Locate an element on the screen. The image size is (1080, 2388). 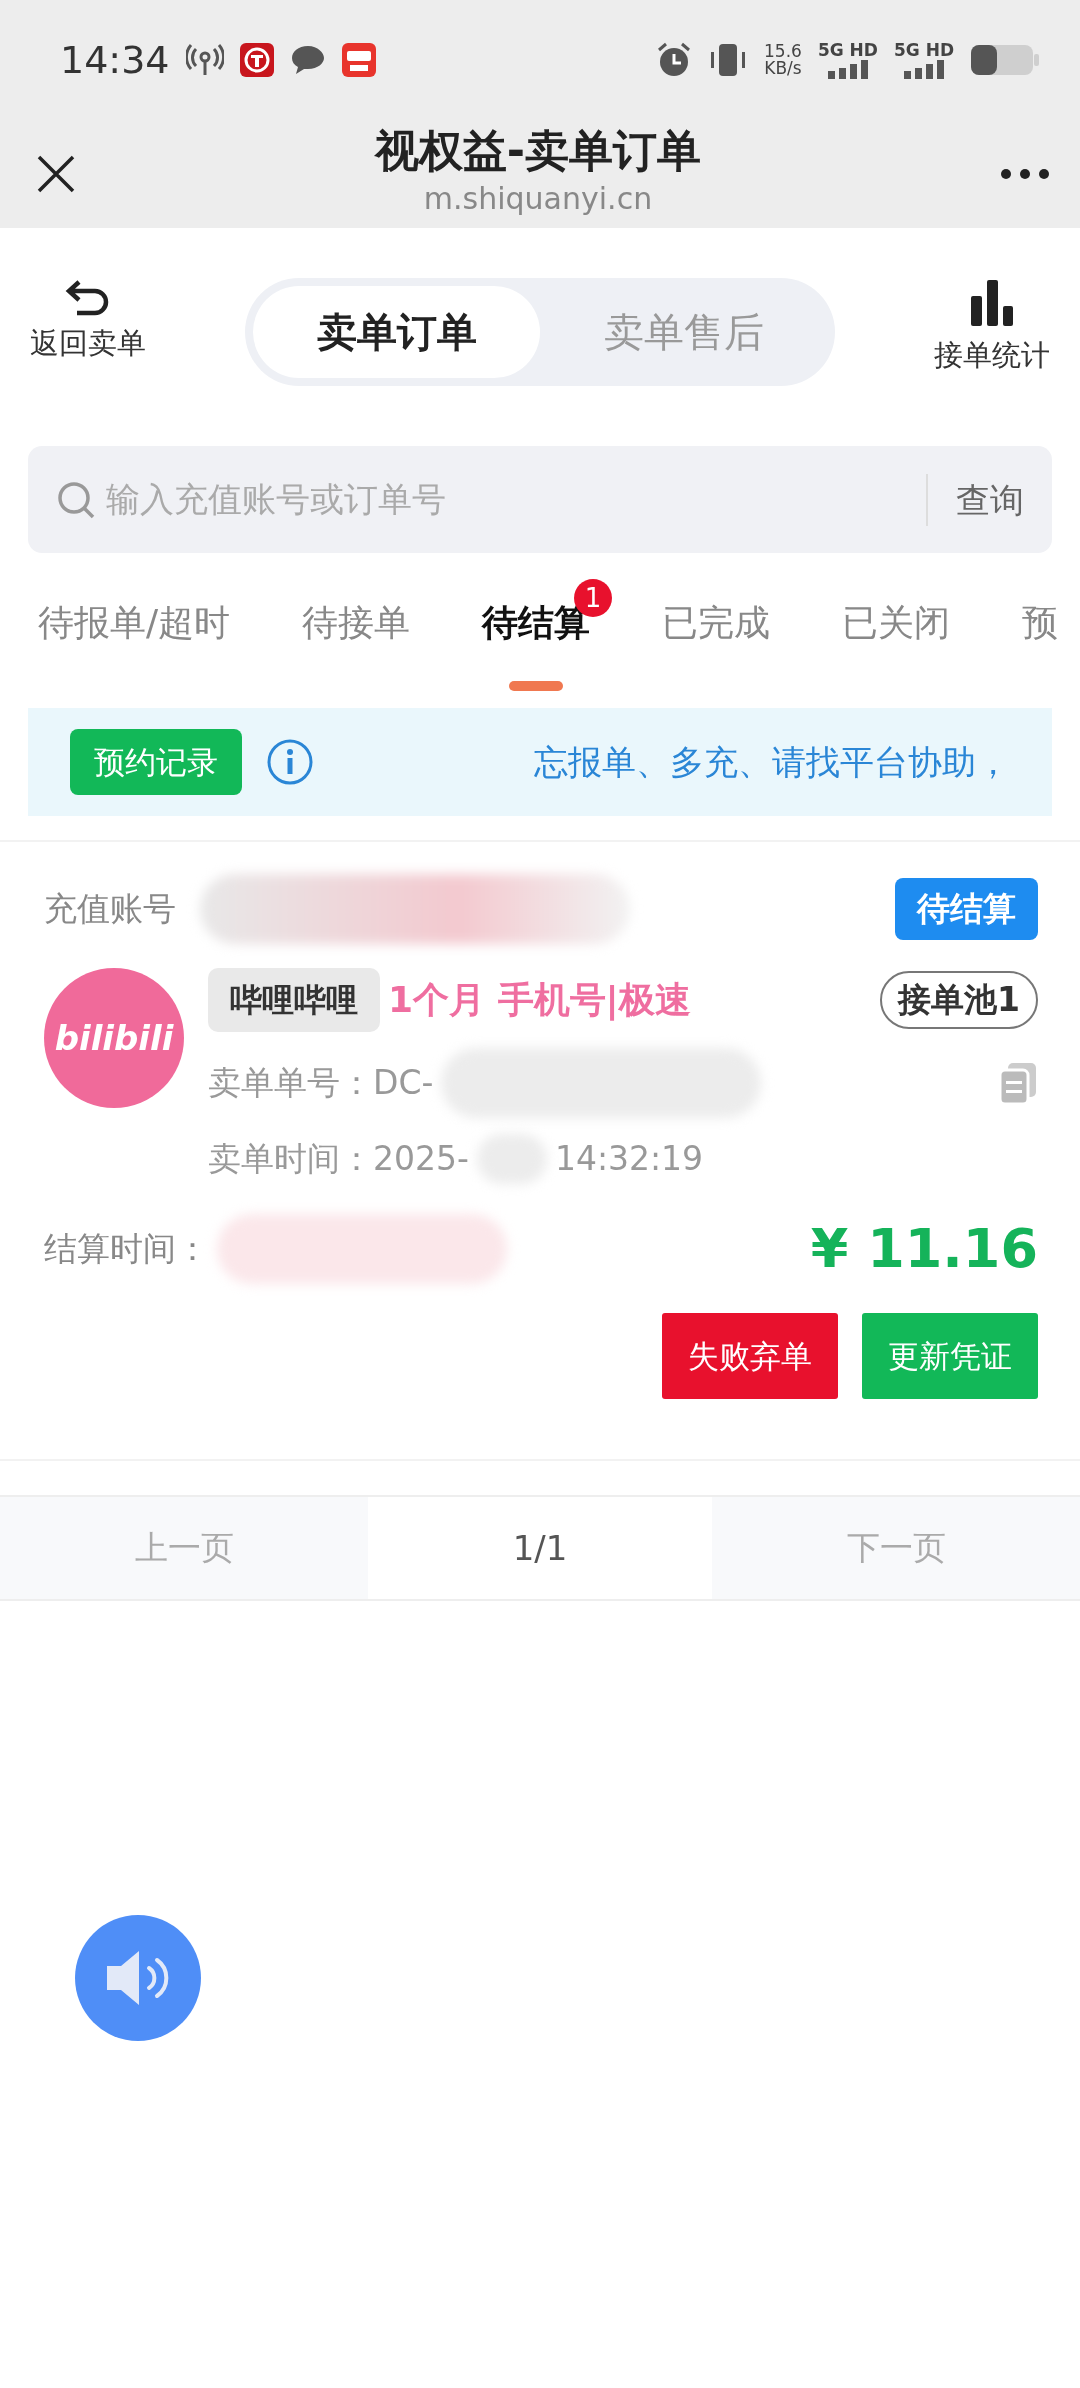
order-pool-tag: 接单池1 is located at coordinates (959, 1000).